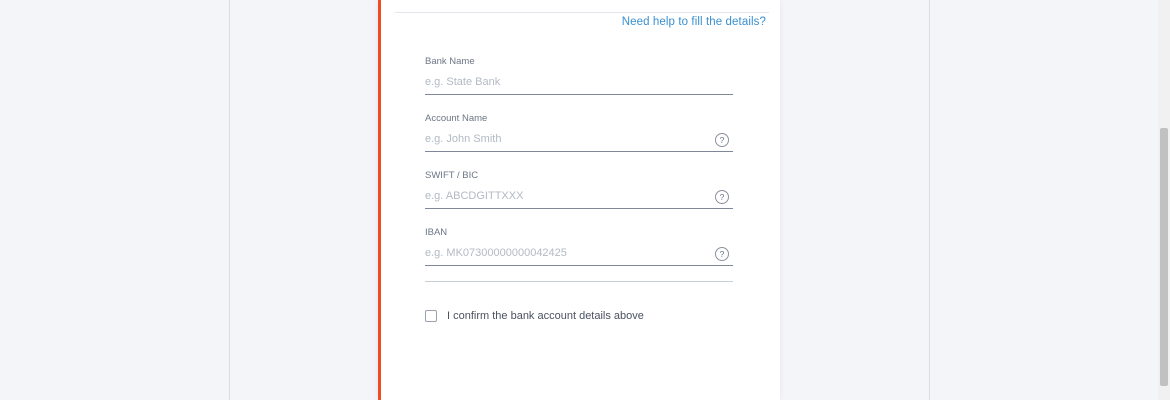  I want to click on bank-name-field: Bank Name, so click(579, 75).